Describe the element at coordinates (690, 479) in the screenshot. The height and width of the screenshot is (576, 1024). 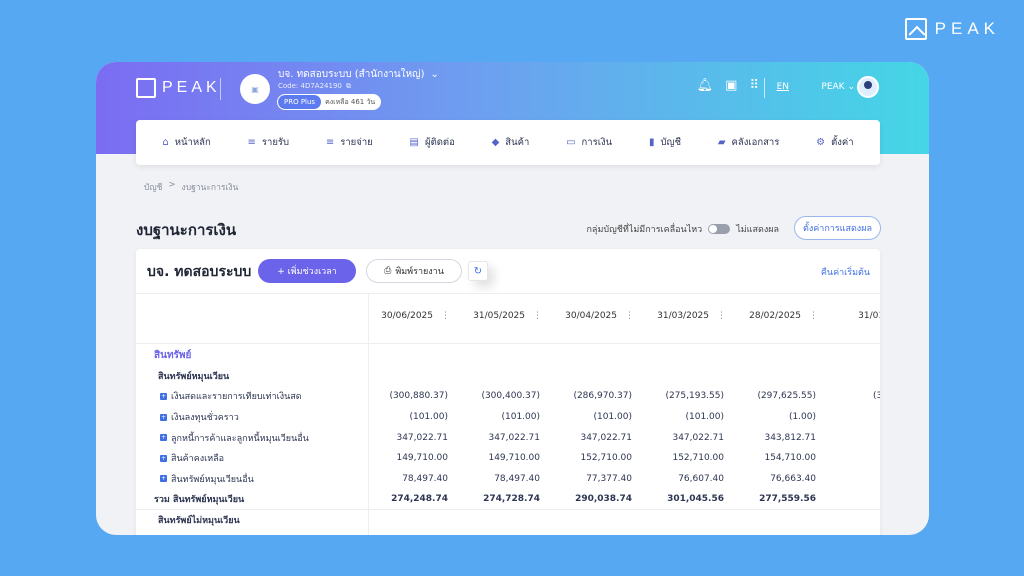
I see `table-cell: 76,607.40` at that location.